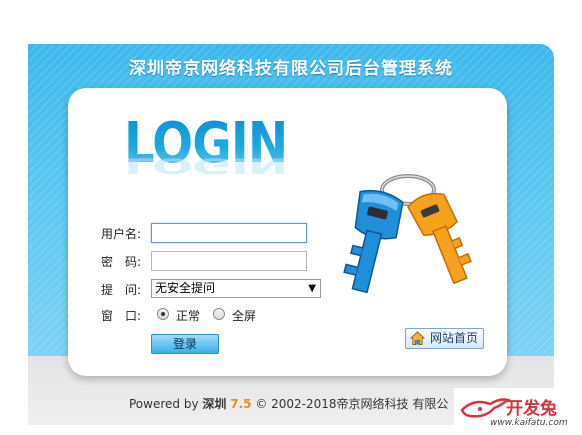 This screenshot has height=435, width=582. Describe the element at coordinates (214, 404) in the screenshot. I see `footer-brand: 深圳` at that location.